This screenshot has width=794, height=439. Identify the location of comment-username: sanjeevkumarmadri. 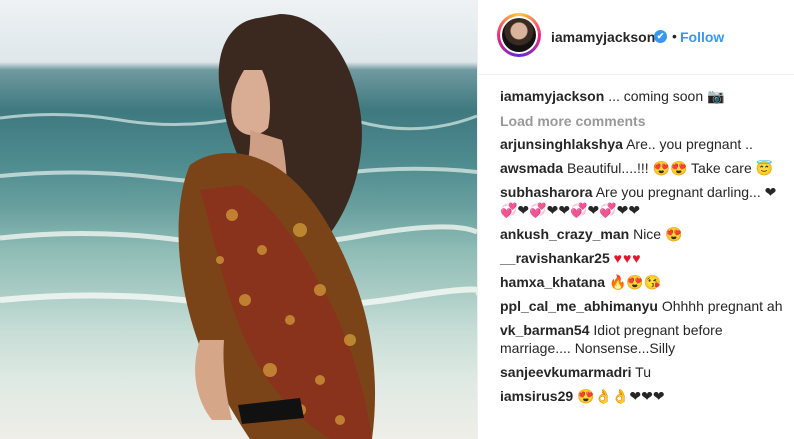
(566, 372).